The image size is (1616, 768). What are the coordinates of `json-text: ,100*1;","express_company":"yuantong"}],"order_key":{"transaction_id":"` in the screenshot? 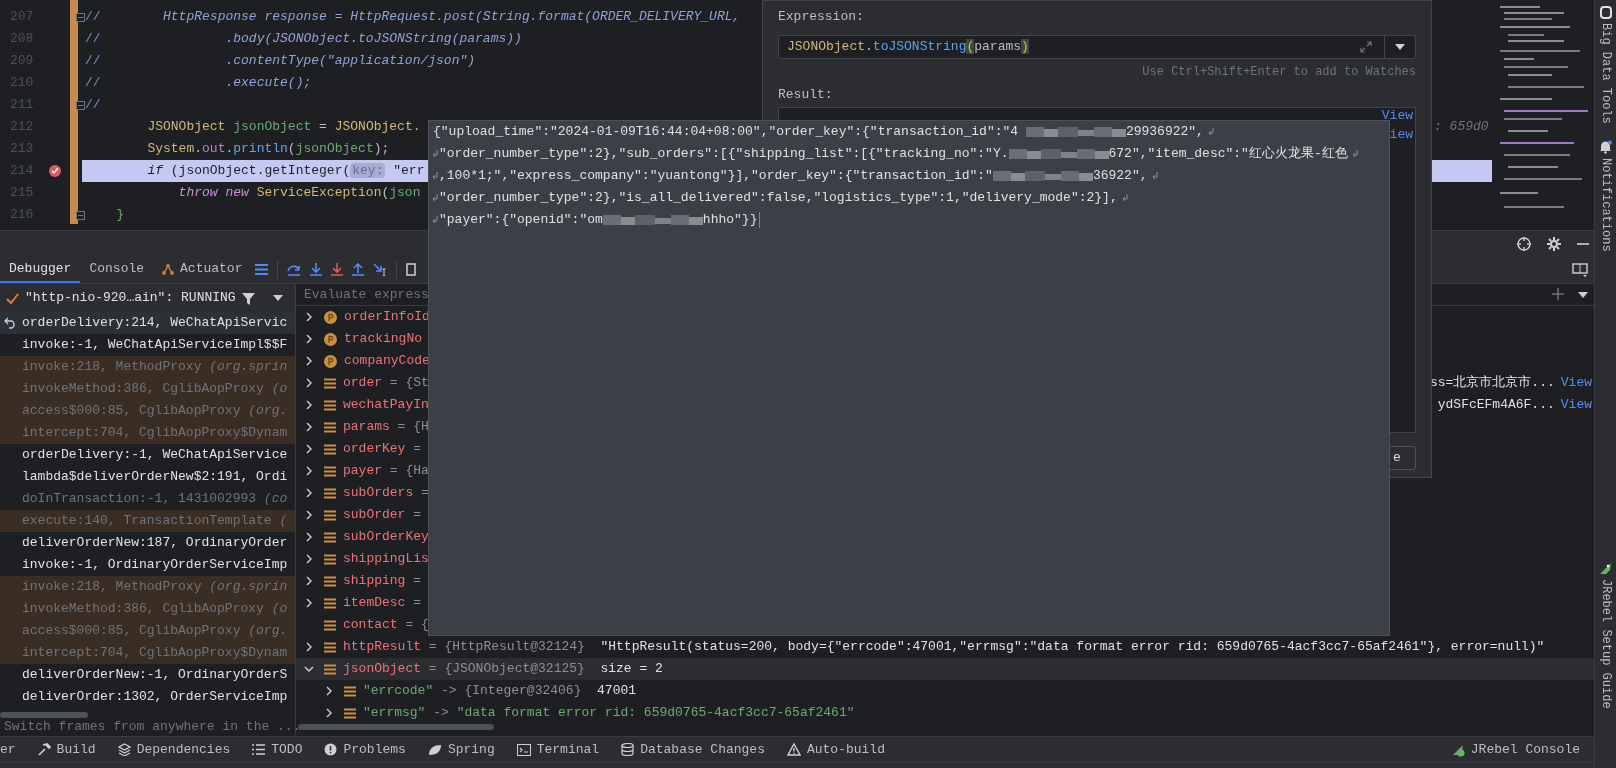 It's located at (716, 176).